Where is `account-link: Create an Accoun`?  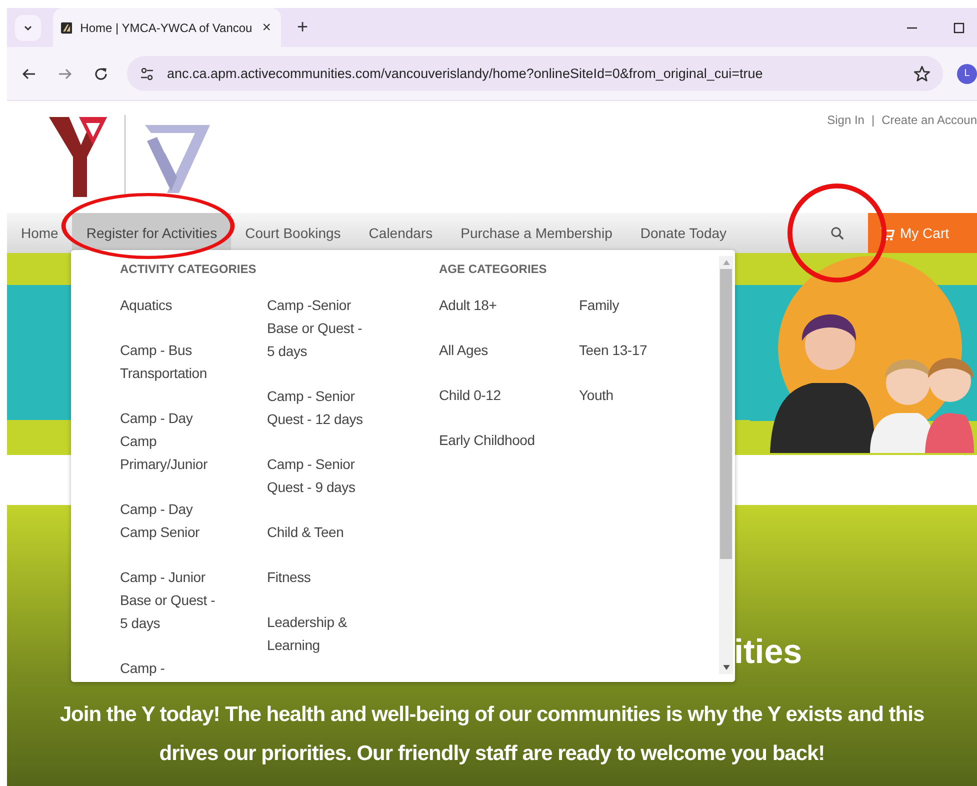 account-link: Create an Accoun is located at coordinates (929, 121).